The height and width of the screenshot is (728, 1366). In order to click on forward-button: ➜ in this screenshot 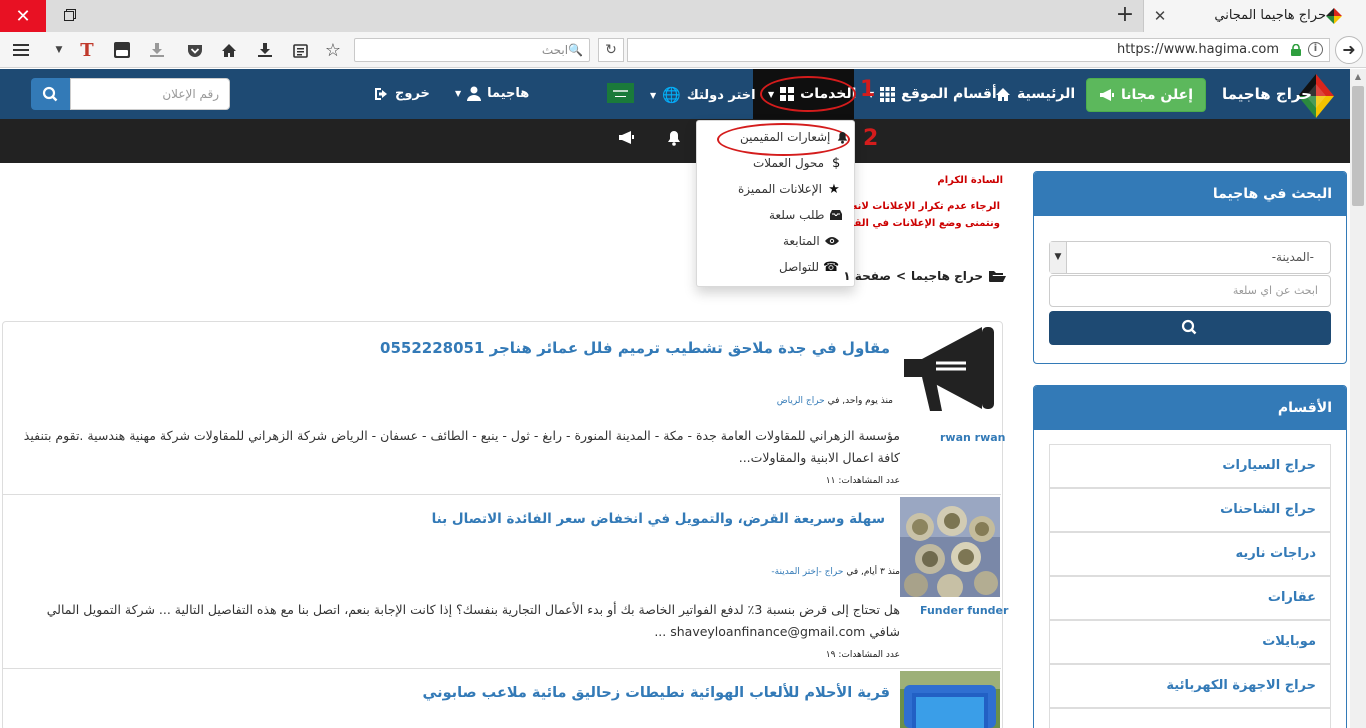, I will do `click(1349, 50)`.